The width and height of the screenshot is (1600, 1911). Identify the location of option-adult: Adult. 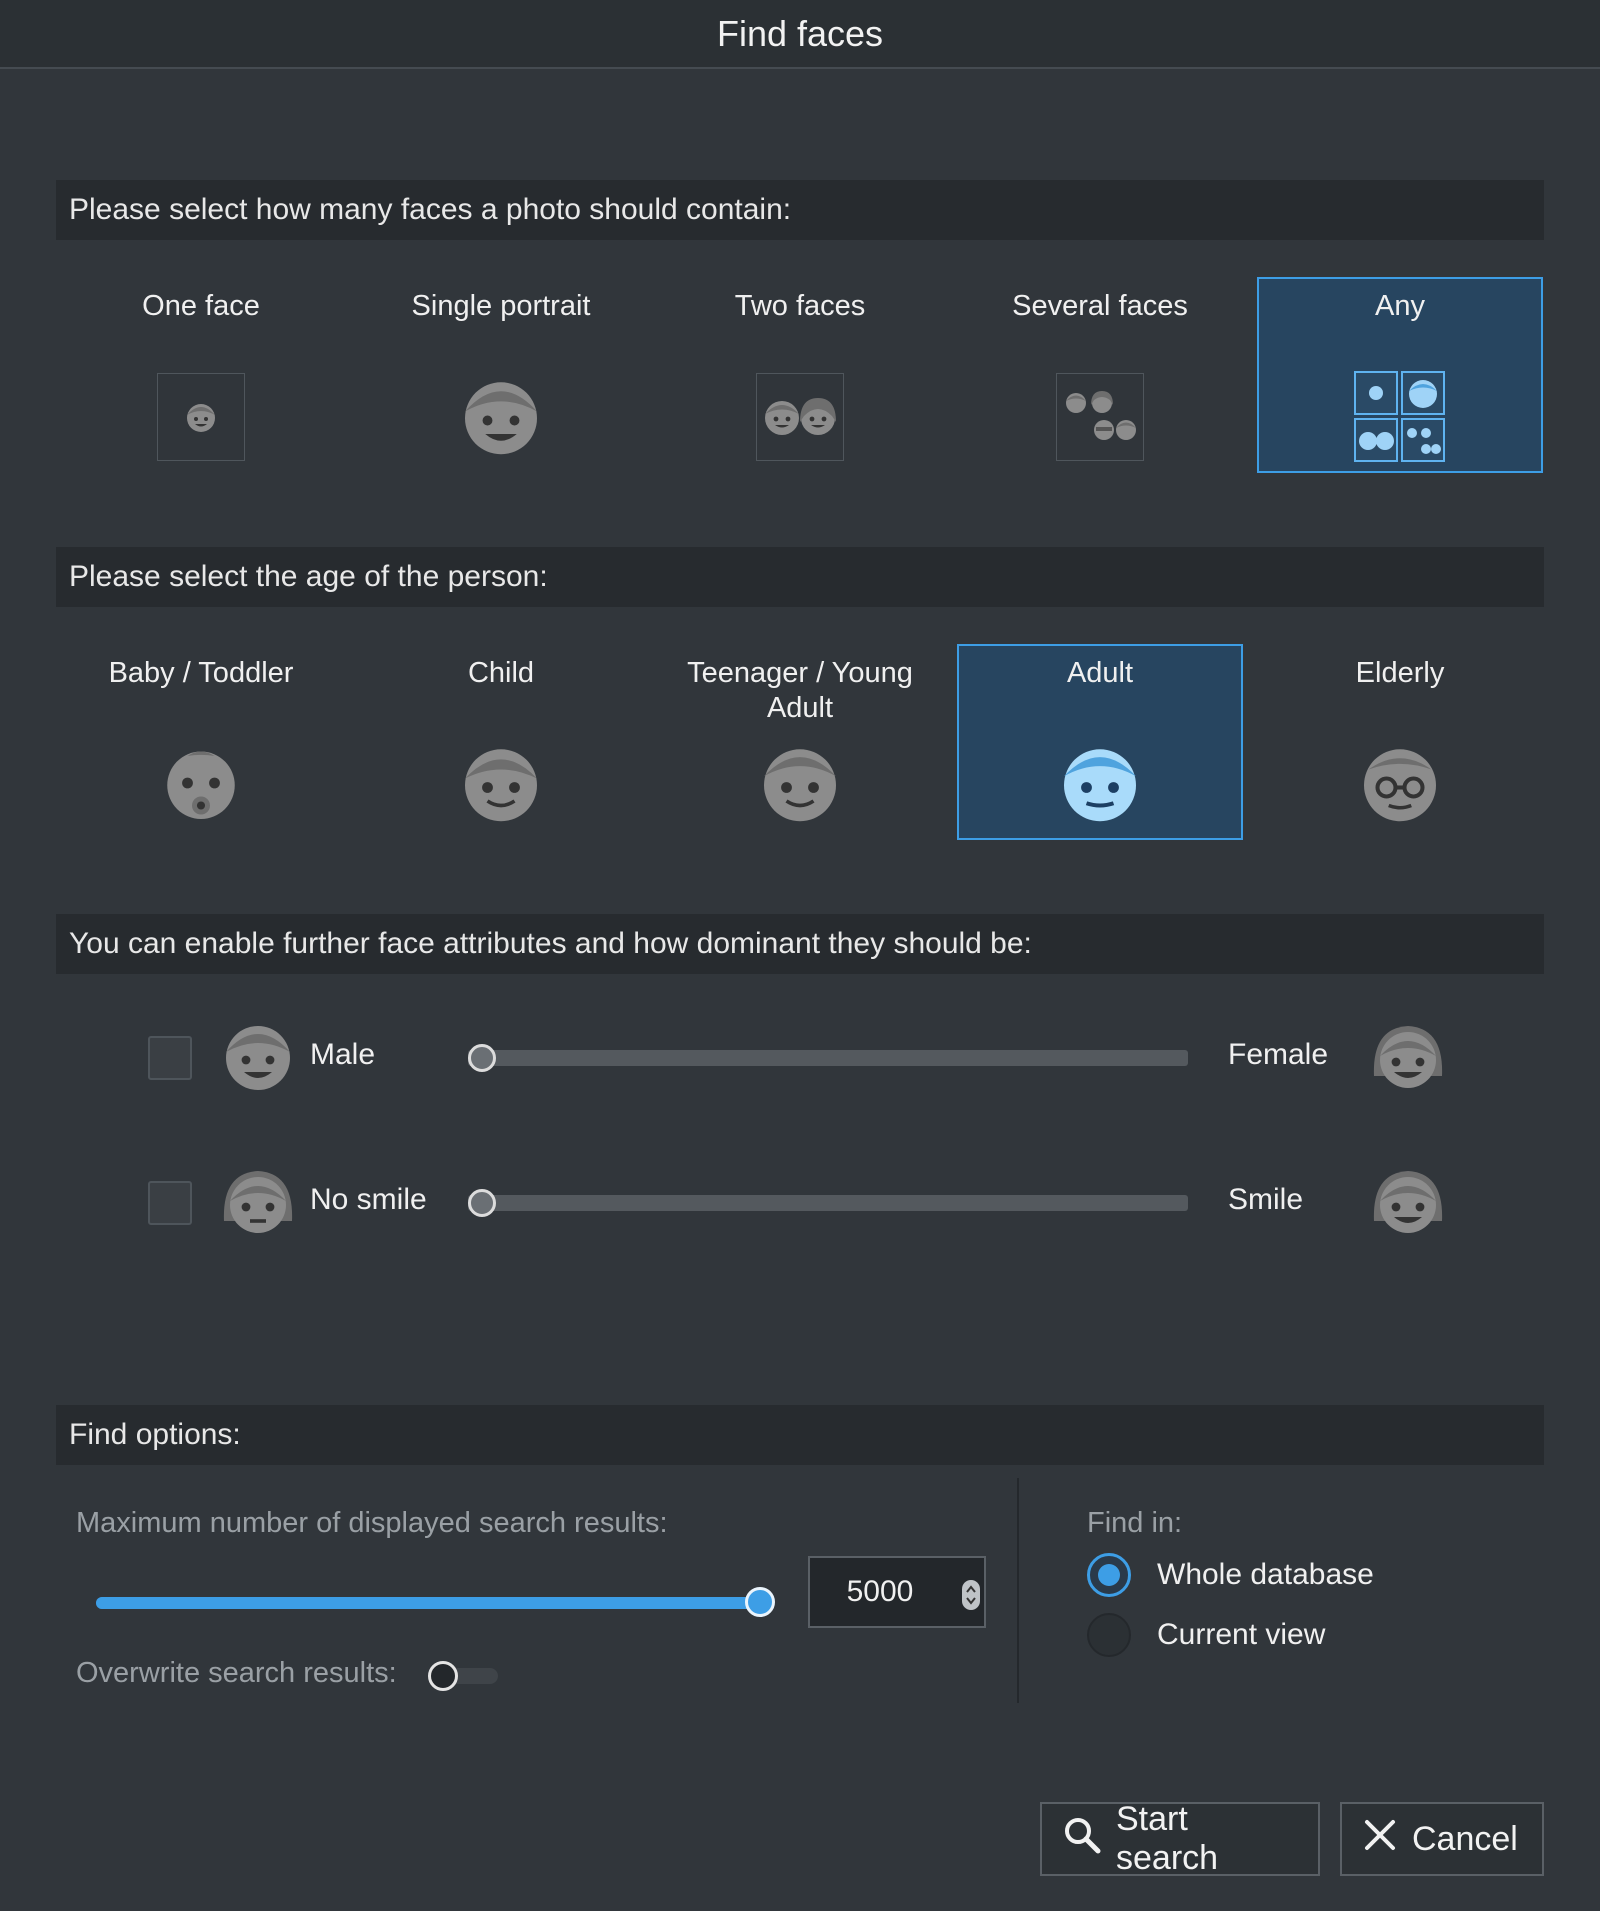
(1100, 742).